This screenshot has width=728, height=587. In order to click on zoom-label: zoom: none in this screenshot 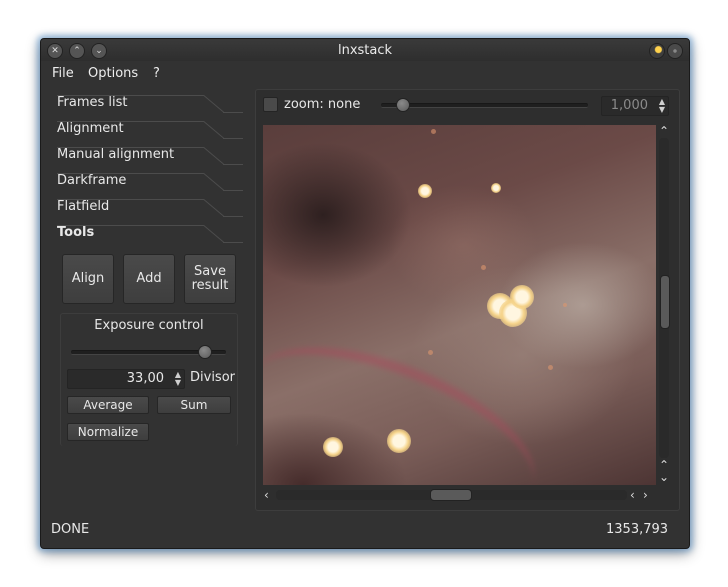, I will do `click(322, 104)`.